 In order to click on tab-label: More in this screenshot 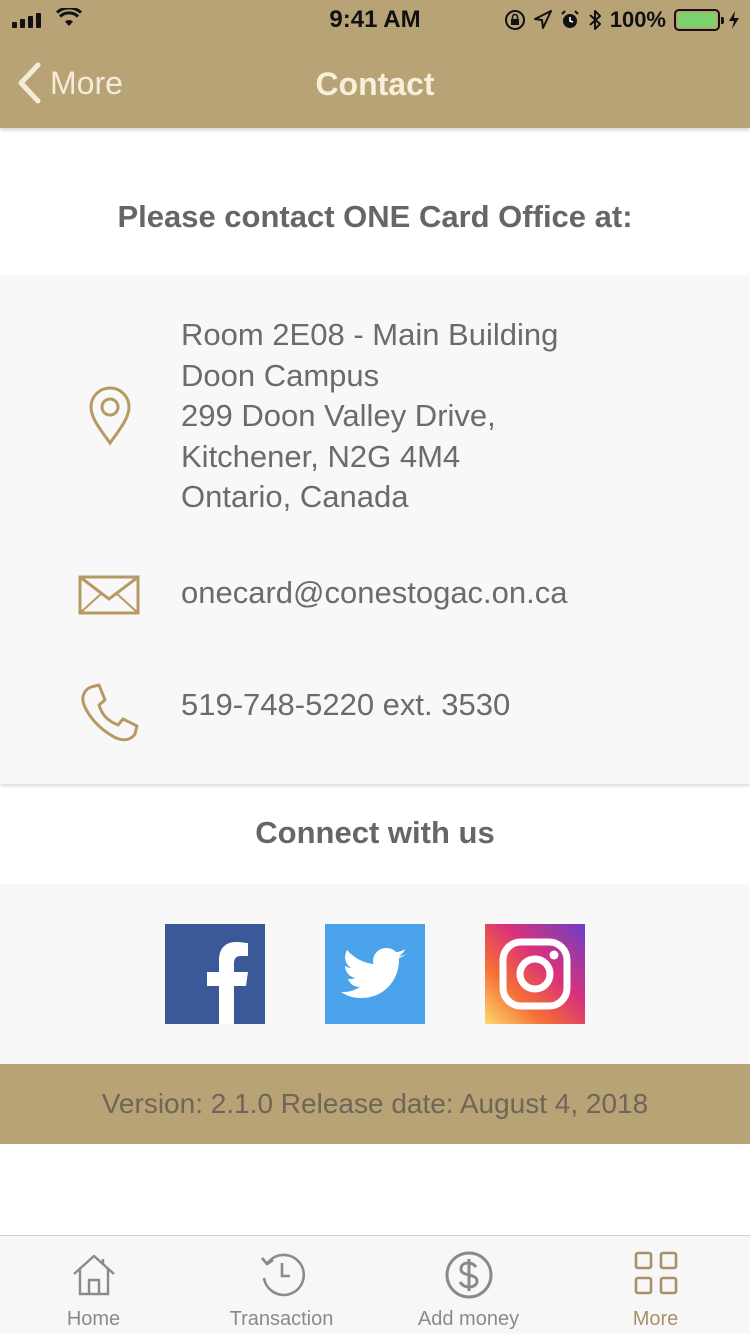, I will do `click(655, 1319)`.